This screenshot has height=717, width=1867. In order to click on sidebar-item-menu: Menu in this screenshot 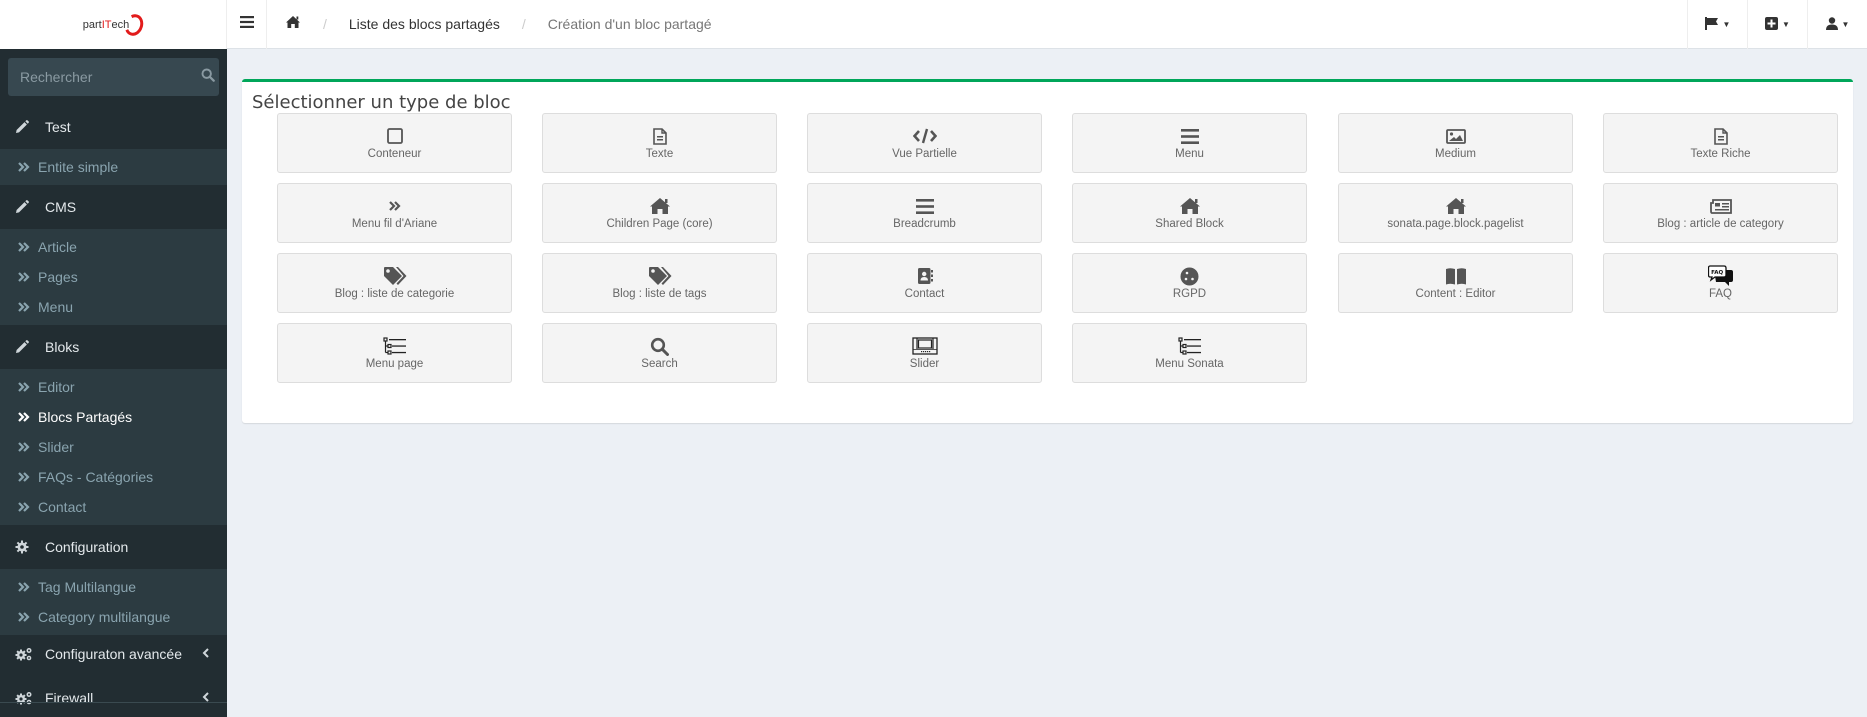, I will do `click(113, 307)`.